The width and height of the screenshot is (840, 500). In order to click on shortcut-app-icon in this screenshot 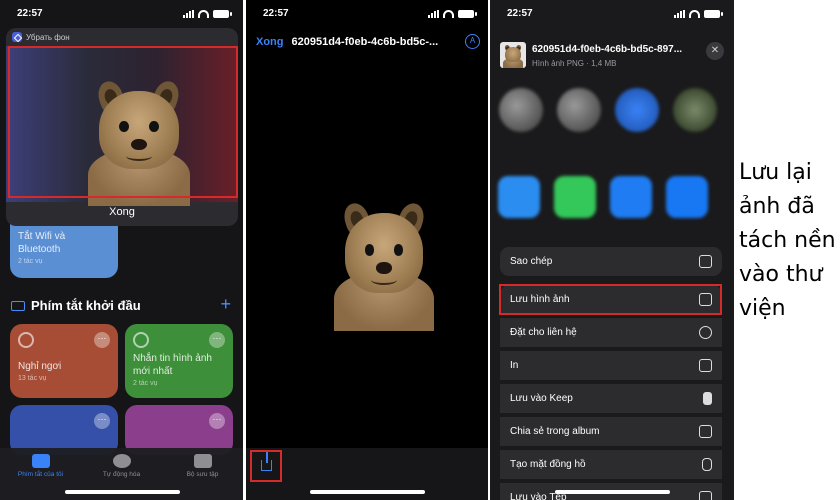, I will do `click(17, 37)`.